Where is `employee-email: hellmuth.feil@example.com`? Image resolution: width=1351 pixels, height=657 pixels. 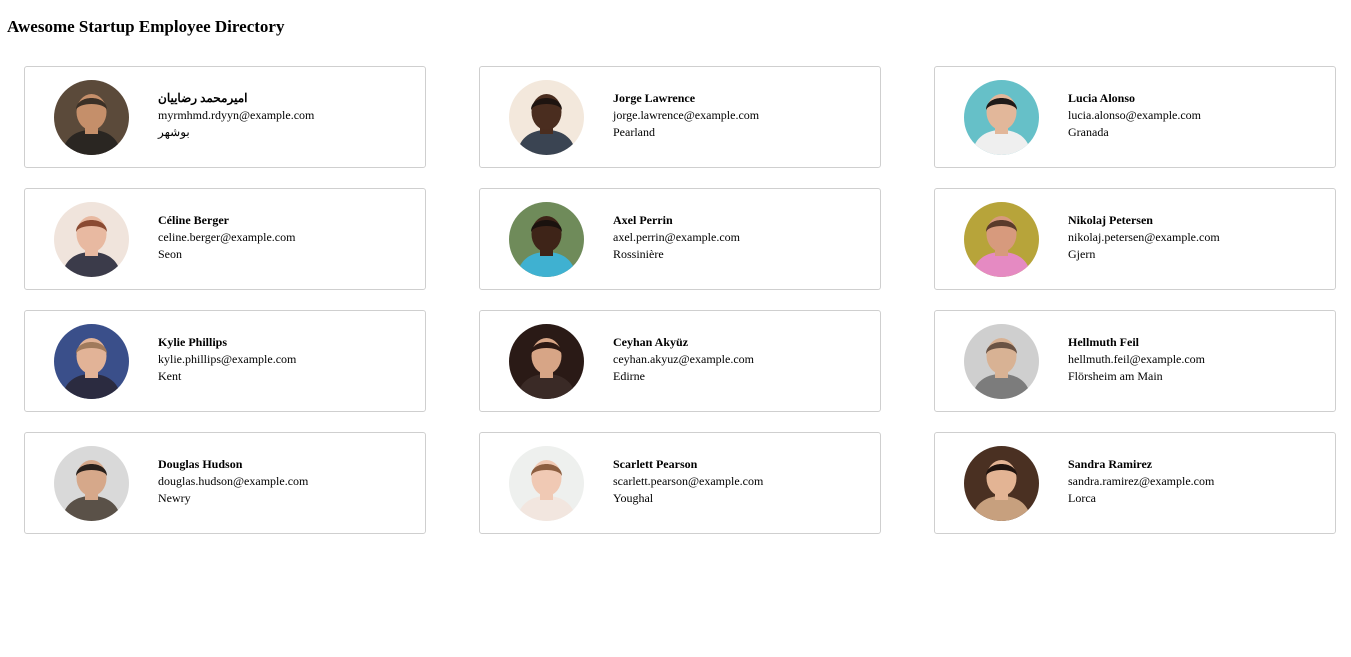 employee-email: hellmuth.feil@example.com is located at coordinates (1137, 359).